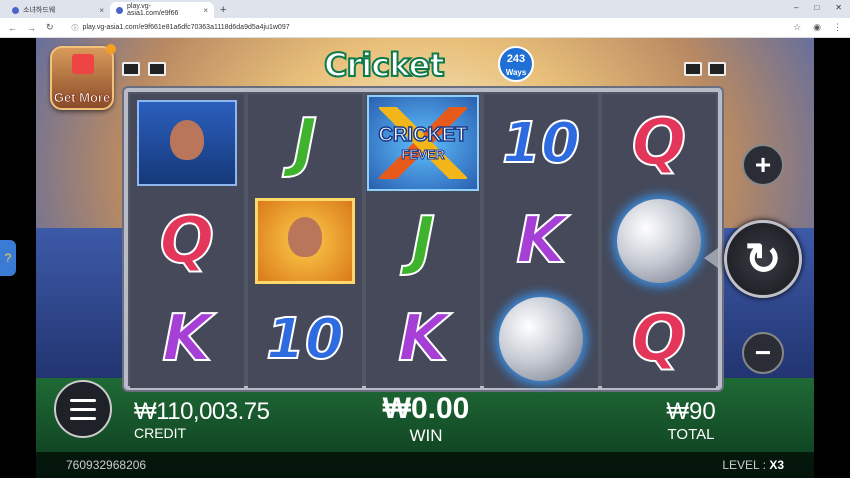 This screenshot has height=478, width=850. I want to click on reel-1: Q K, so click(187, 241).